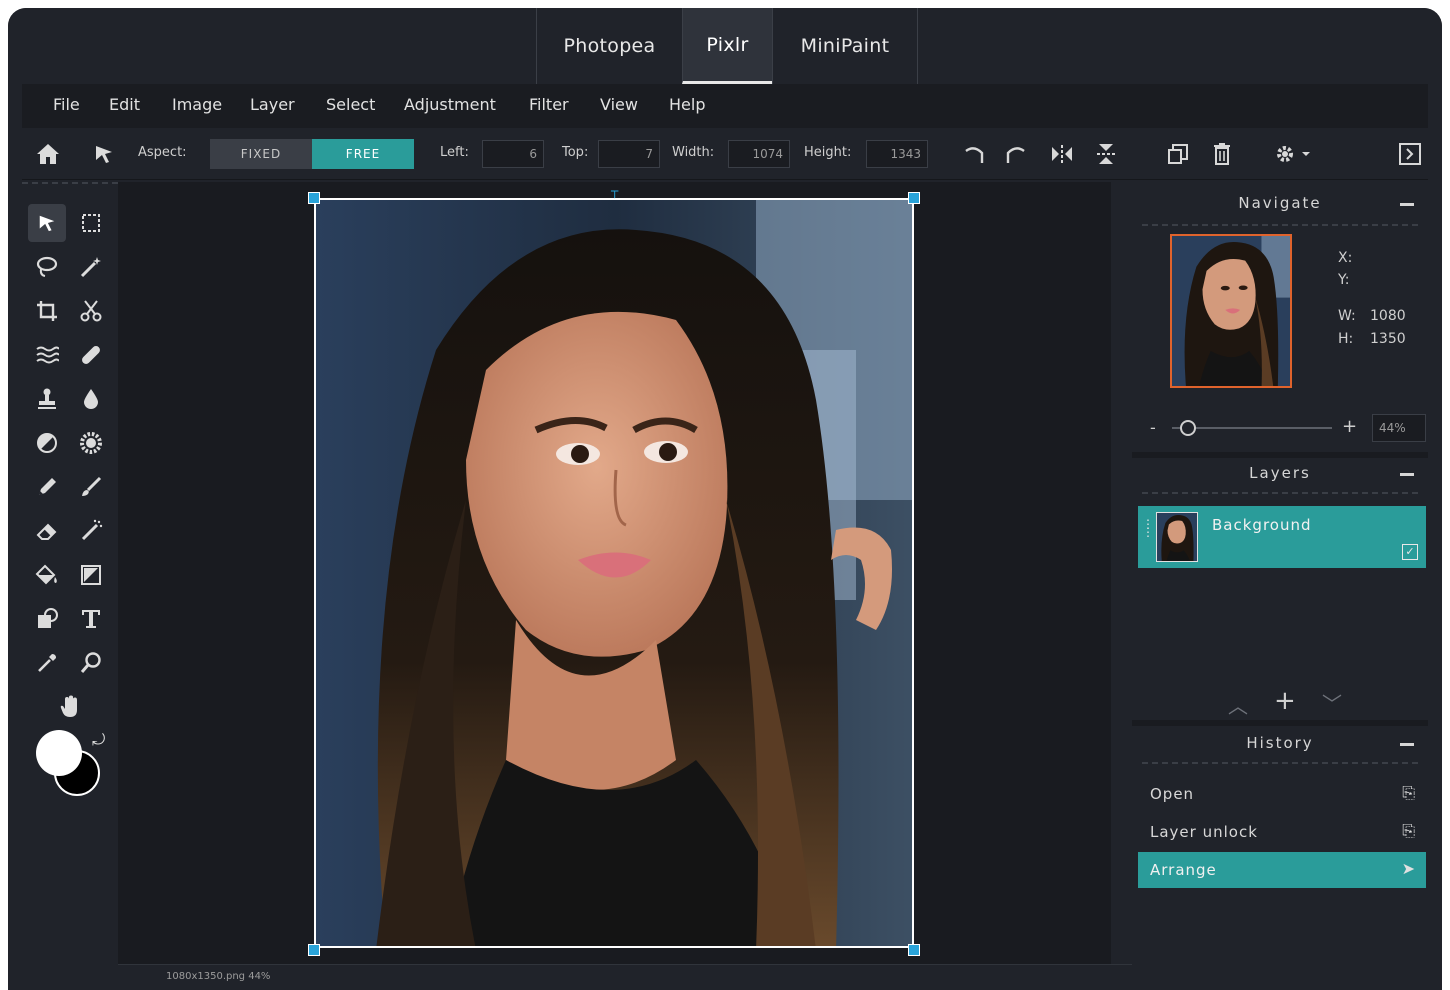 The width and height of the screenshot is (1450, 990). I want to click on menu-image: Image, so click(197, 104).